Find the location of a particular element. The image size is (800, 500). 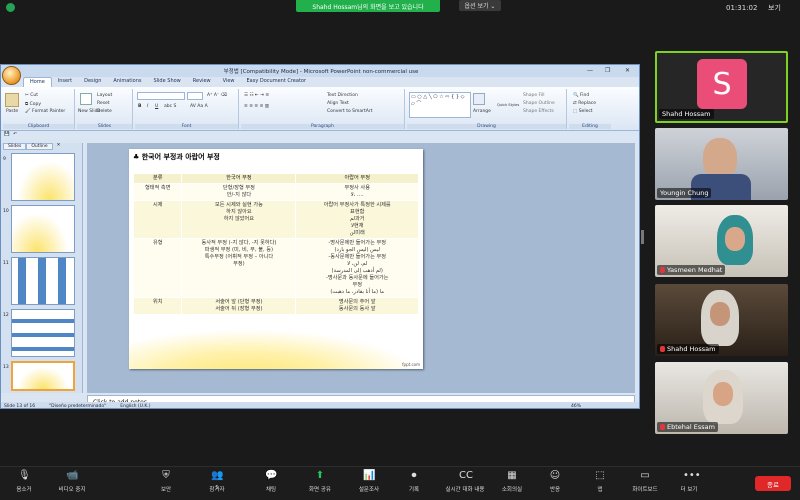

paragraph-label: Paragraph is located at coordinates (322, 126).